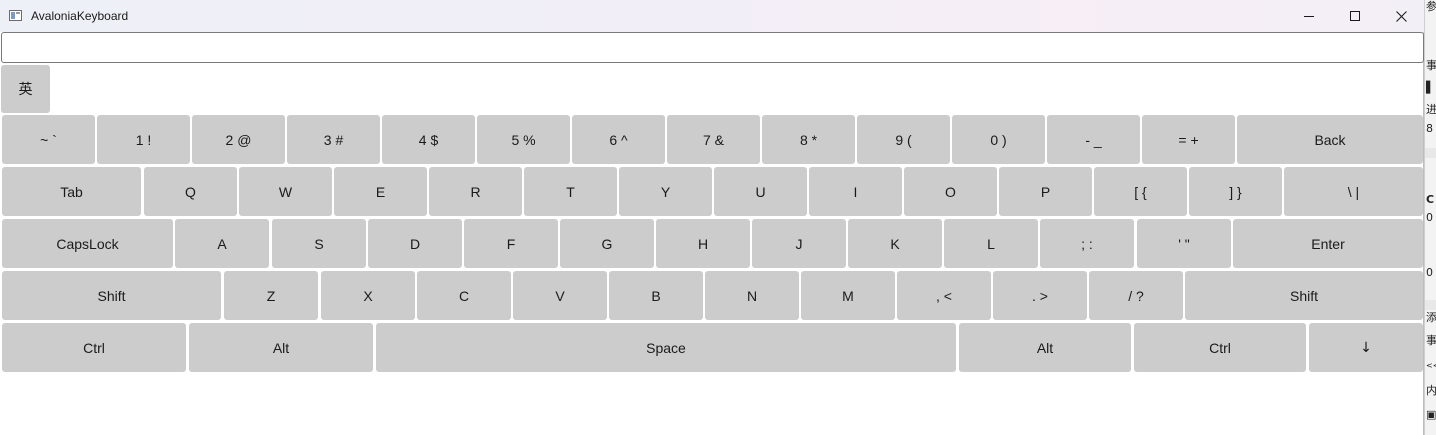 The height and width of the screenshot is (435, 1436). I want to click on key-0: 0 ), so click(998, 139).